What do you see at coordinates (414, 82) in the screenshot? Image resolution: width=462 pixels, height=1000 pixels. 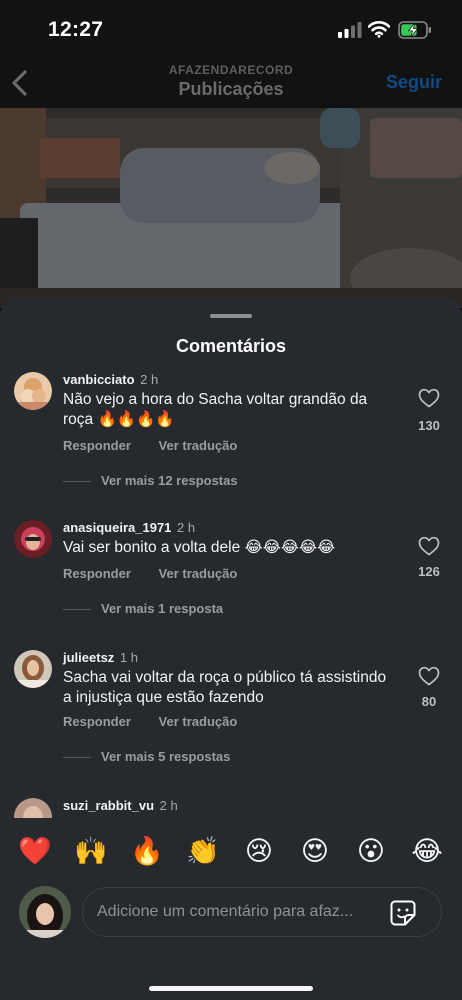 I see `follow-button: Seguir` at bounding box center [414, 82].